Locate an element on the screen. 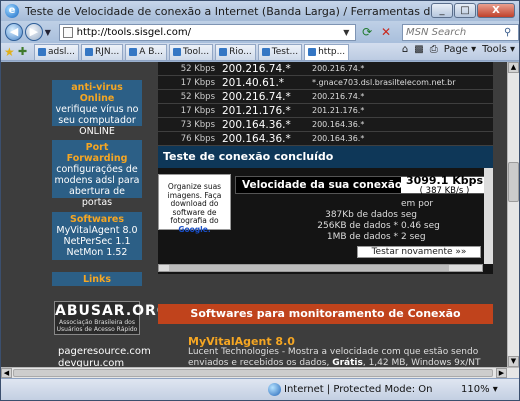  minimize-button: _ is located at coordinates (442, 10).